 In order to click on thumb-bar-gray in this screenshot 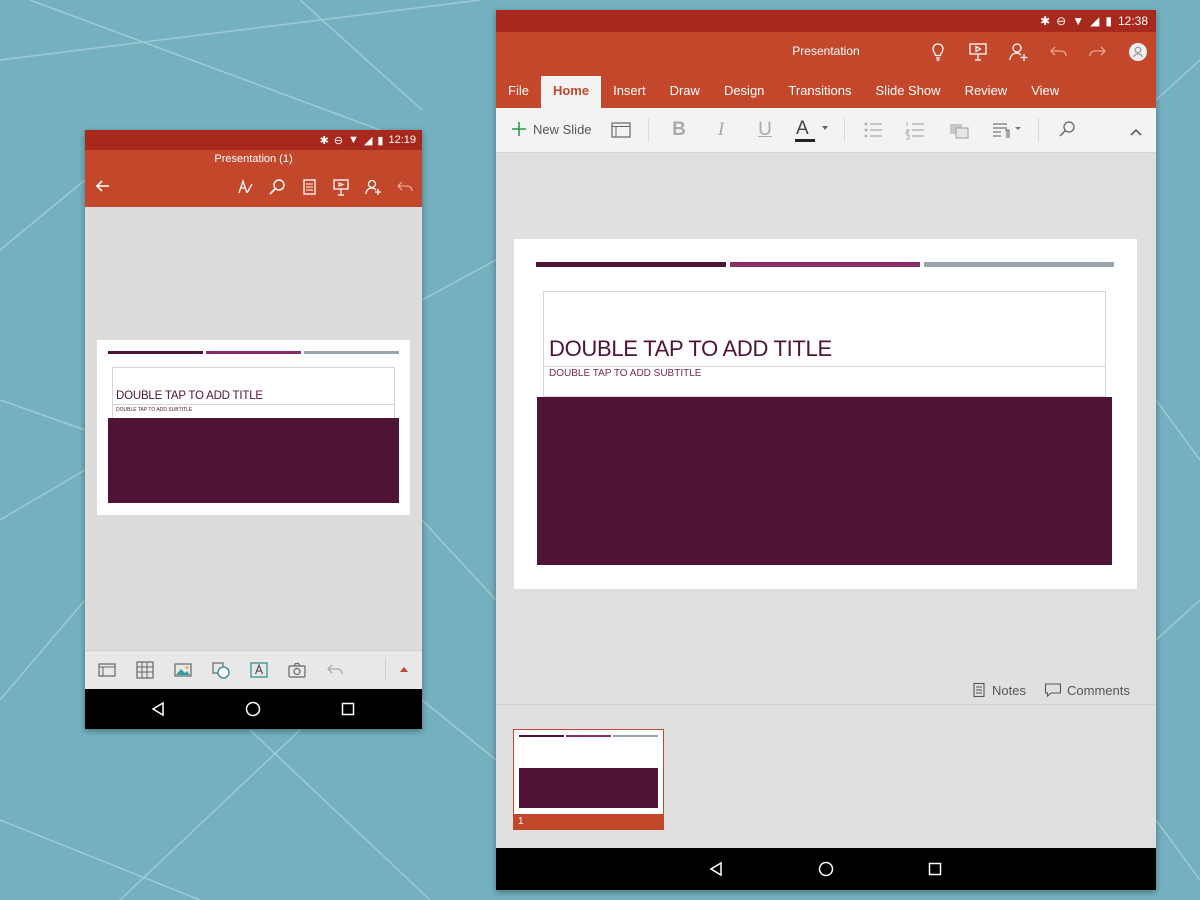, I will do `click(635, 736)`.